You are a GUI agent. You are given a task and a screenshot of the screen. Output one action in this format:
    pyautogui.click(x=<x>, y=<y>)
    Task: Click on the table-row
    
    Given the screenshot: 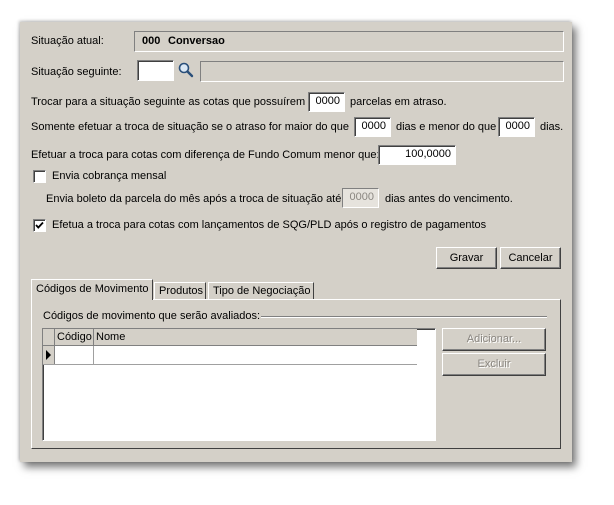 What is the action you would take?
    pyautogui.click(x=230, y=355)
    